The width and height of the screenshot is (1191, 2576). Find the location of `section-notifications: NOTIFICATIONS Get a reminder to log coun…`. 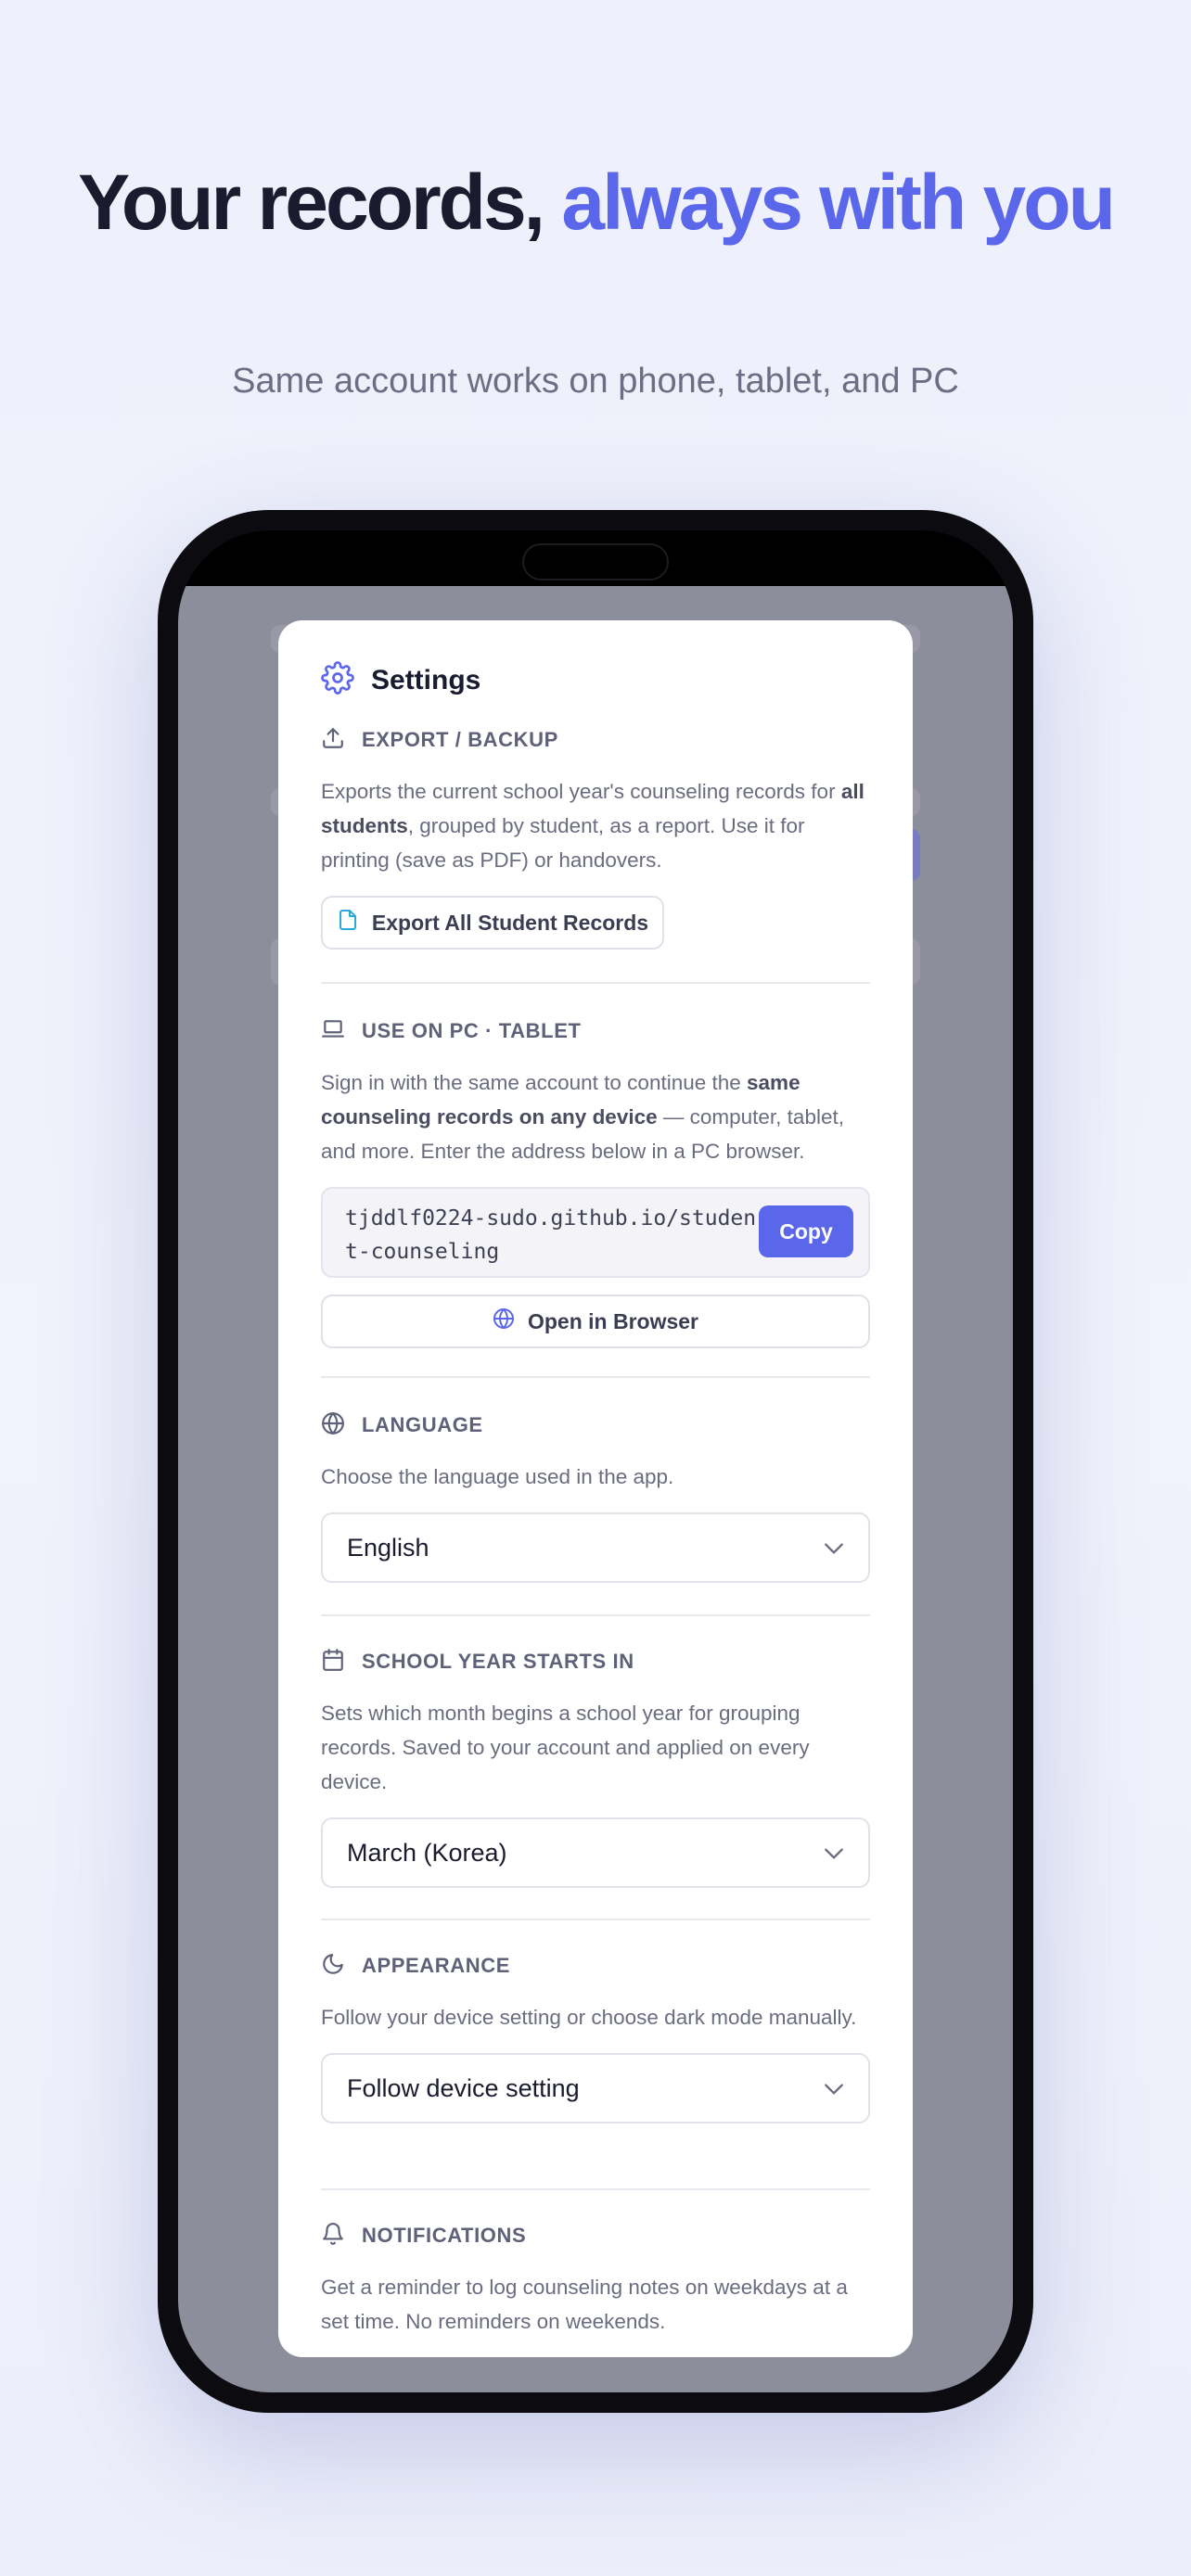

section-notifications: NOTIFICATIONS Get a reminder to log coun… is located at coordinates (595, 2280).